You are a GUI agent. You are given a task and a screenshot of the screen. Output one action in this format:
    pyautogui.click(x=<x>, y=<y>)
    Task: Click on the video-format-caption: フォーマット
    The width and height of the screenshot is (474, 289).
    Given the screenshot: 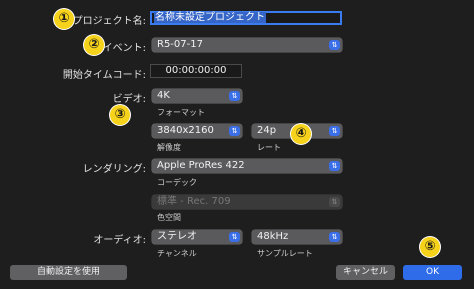 What is the action you would take?
    pyautogui.click(x=181, y=112)
    